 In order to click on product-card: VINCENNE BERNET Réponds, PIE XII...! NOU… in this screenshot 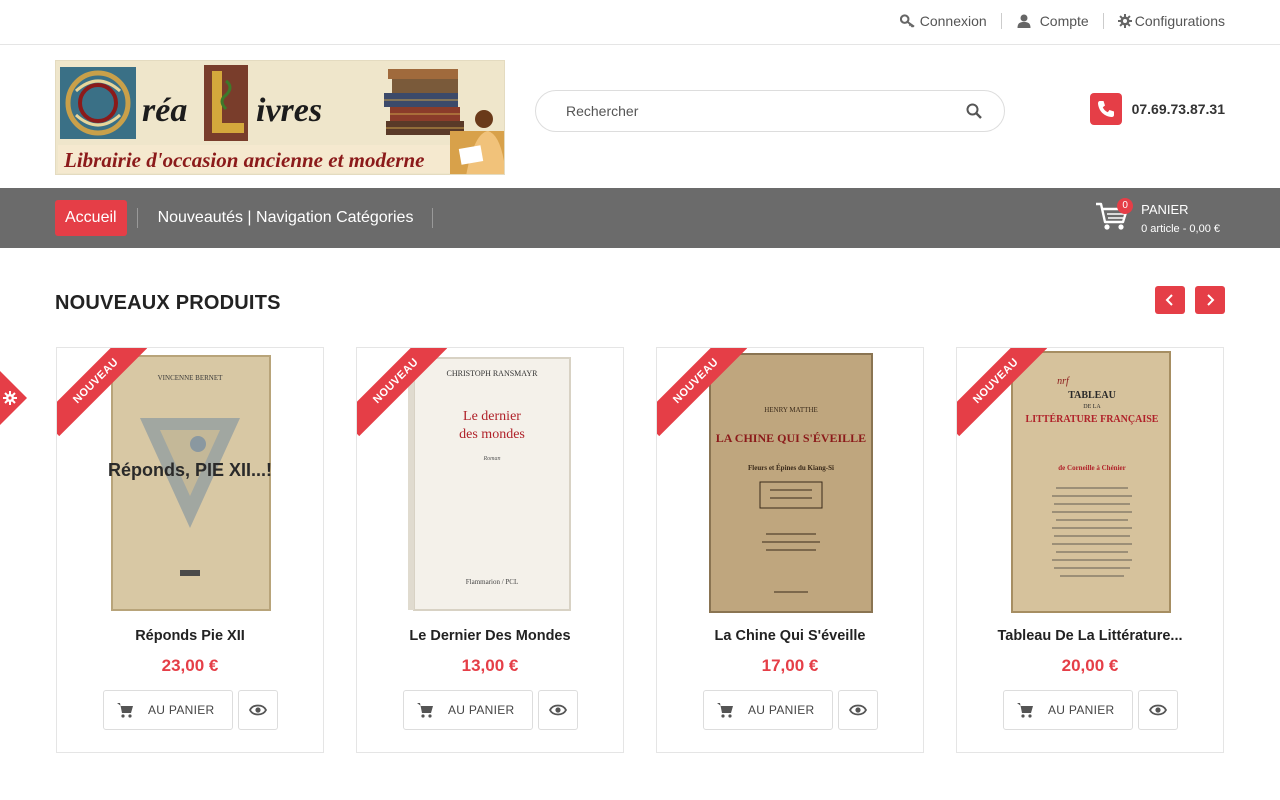, I will do `click(190, 550)`.